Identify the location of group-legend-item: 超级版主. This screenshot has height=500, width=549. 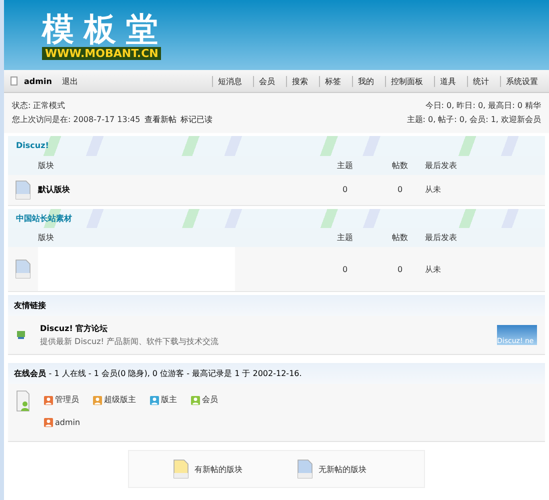
(114, 400).